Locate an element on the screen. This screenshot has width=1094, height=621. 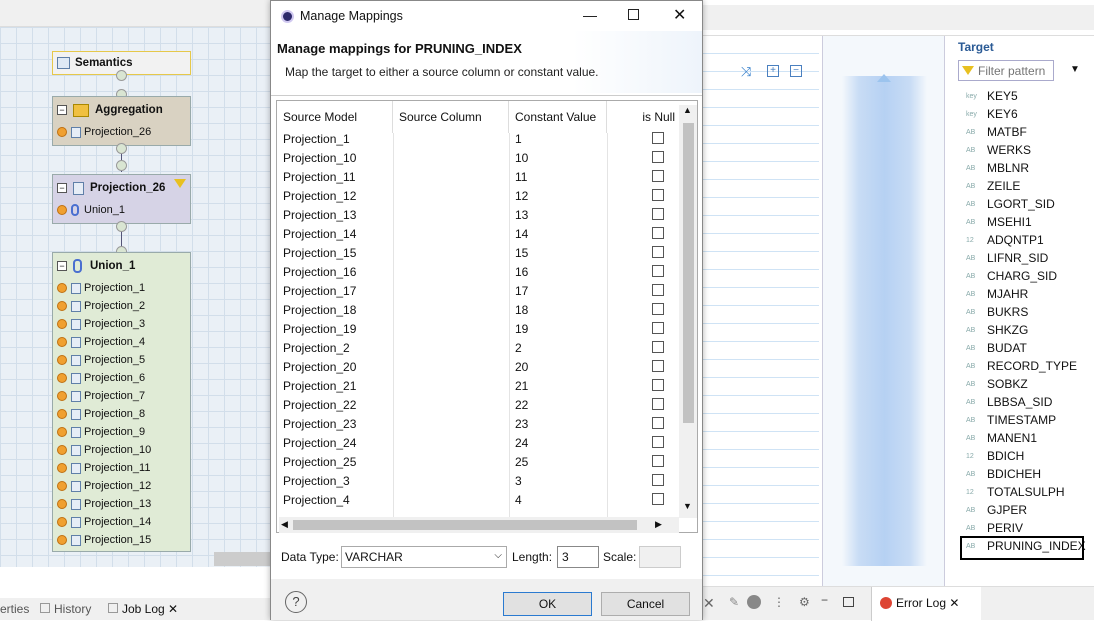
auto-map-icon: ⤨ is located at coordinates (746, 72).